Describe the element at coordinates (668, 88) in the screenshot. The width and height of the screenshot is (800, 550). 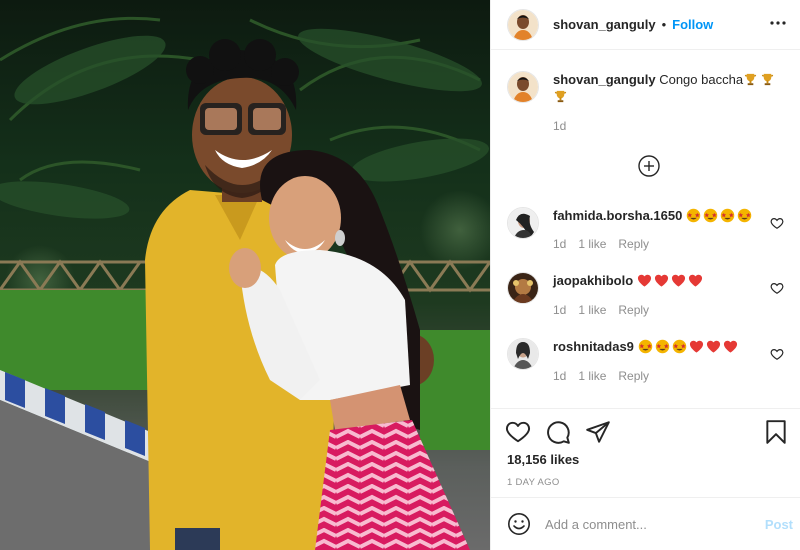
I see `caption-text-block: shovan_ganguly Congo baccha` at that location.